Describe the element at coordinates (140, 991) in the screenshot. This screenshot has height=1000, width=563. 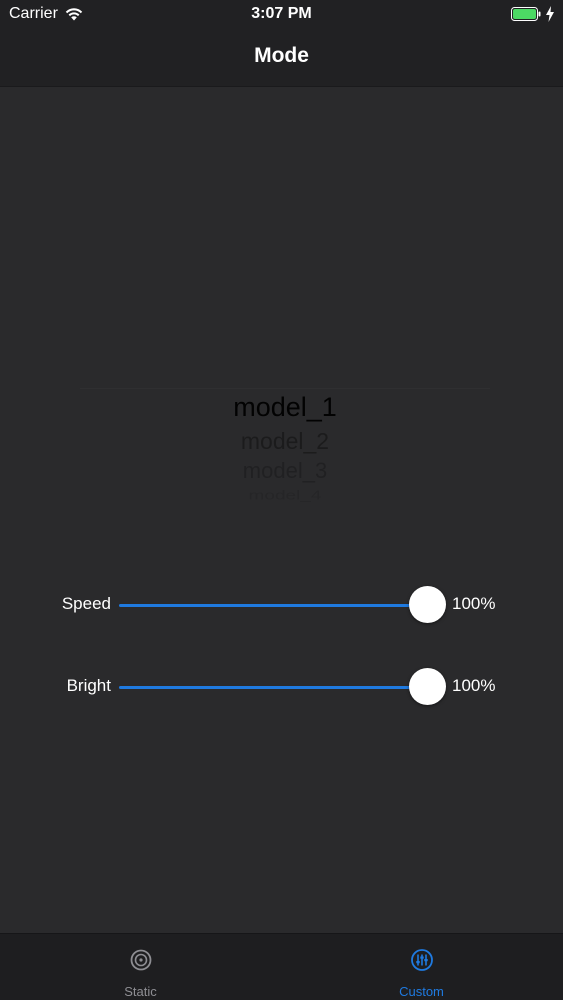
I see `tab-static-label: Static` at that location.